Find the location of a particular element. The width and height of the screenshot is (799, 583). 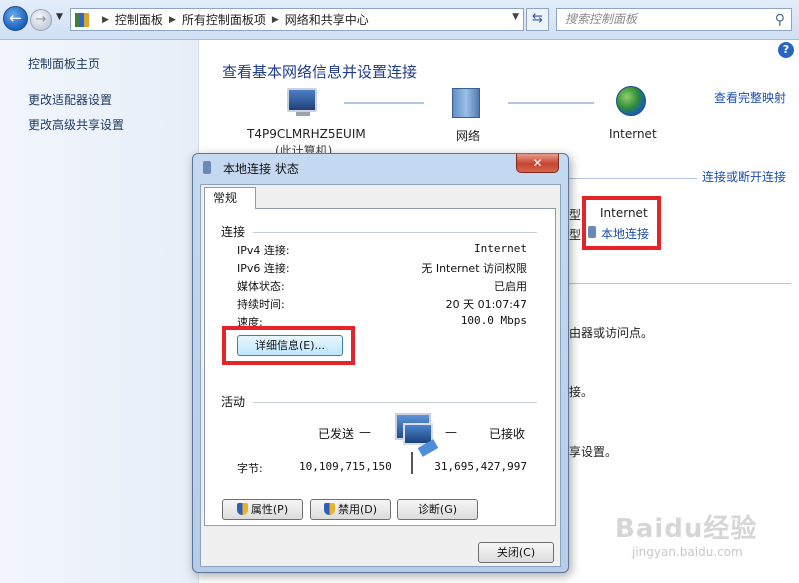

network-plug-icon is located at coordinates (207, 167).